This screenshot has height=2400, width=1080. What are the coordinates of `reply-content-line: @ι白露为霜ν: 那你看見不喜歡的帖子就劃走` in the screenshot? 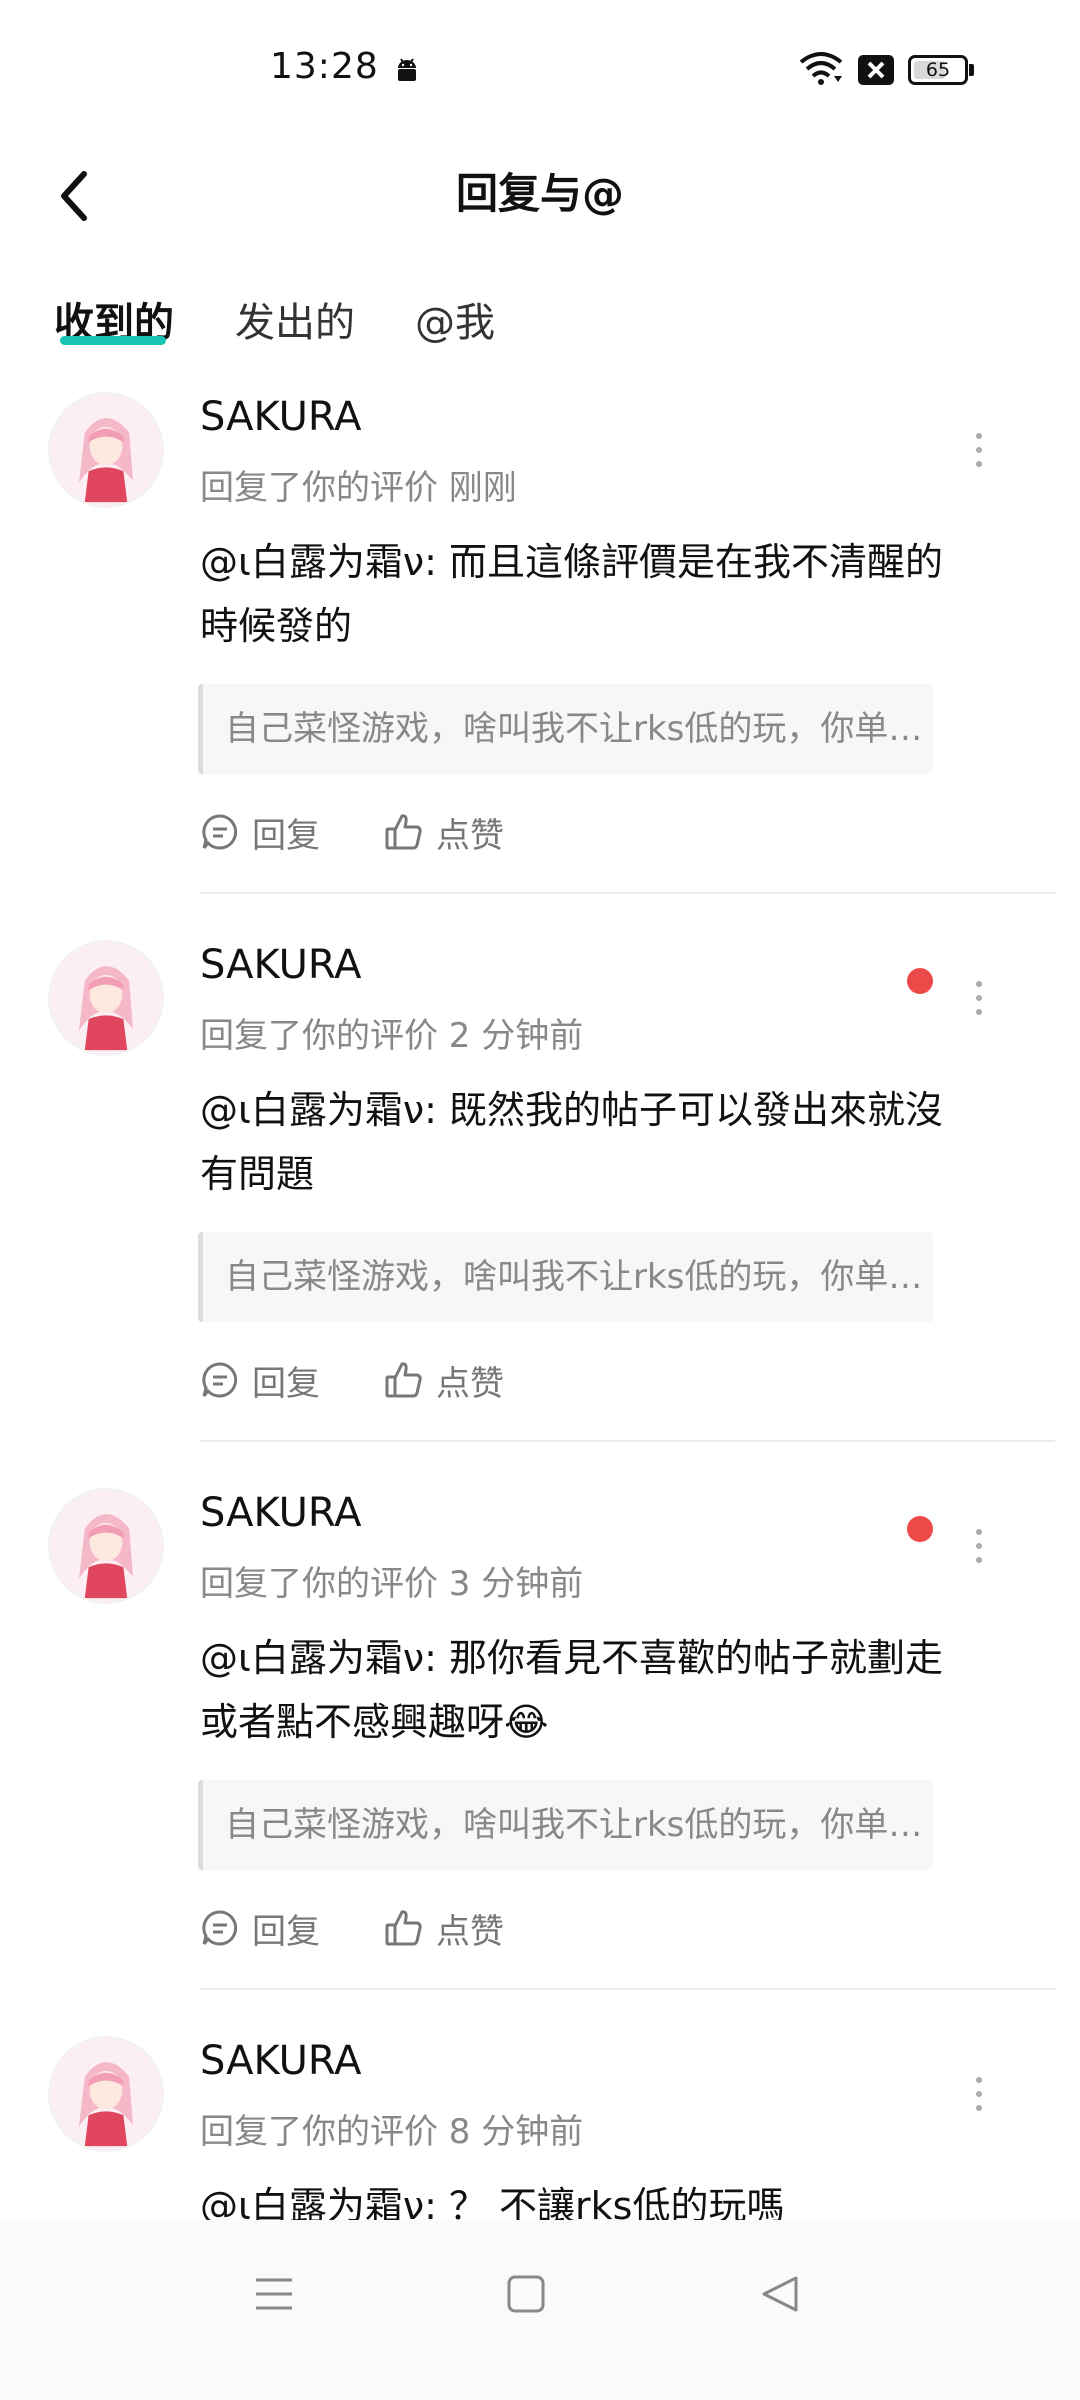 It's located at (571, 1658).